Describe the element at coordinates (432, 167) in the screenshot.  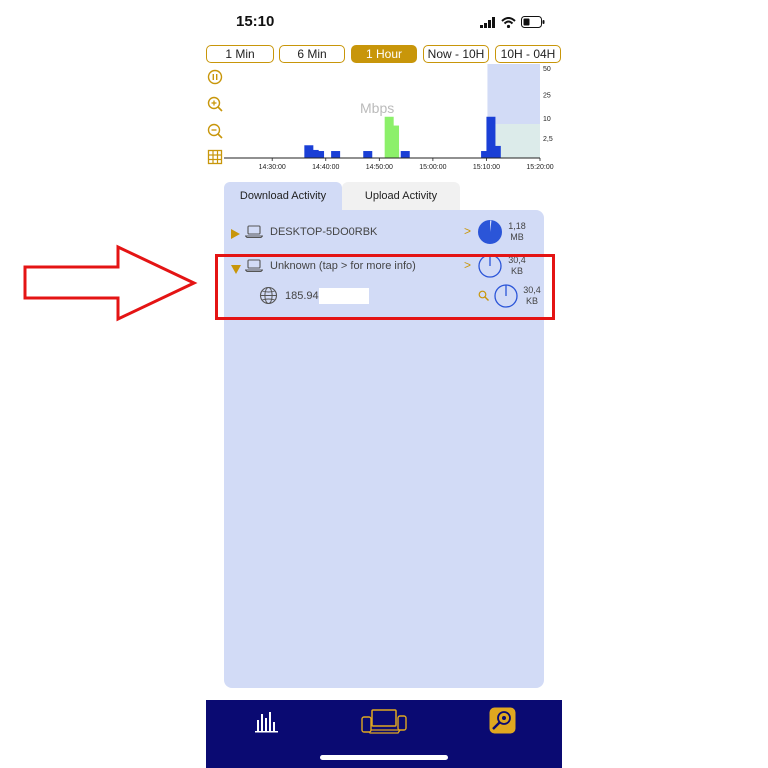
I see `x-tick-label: 15:00:00` at that location.